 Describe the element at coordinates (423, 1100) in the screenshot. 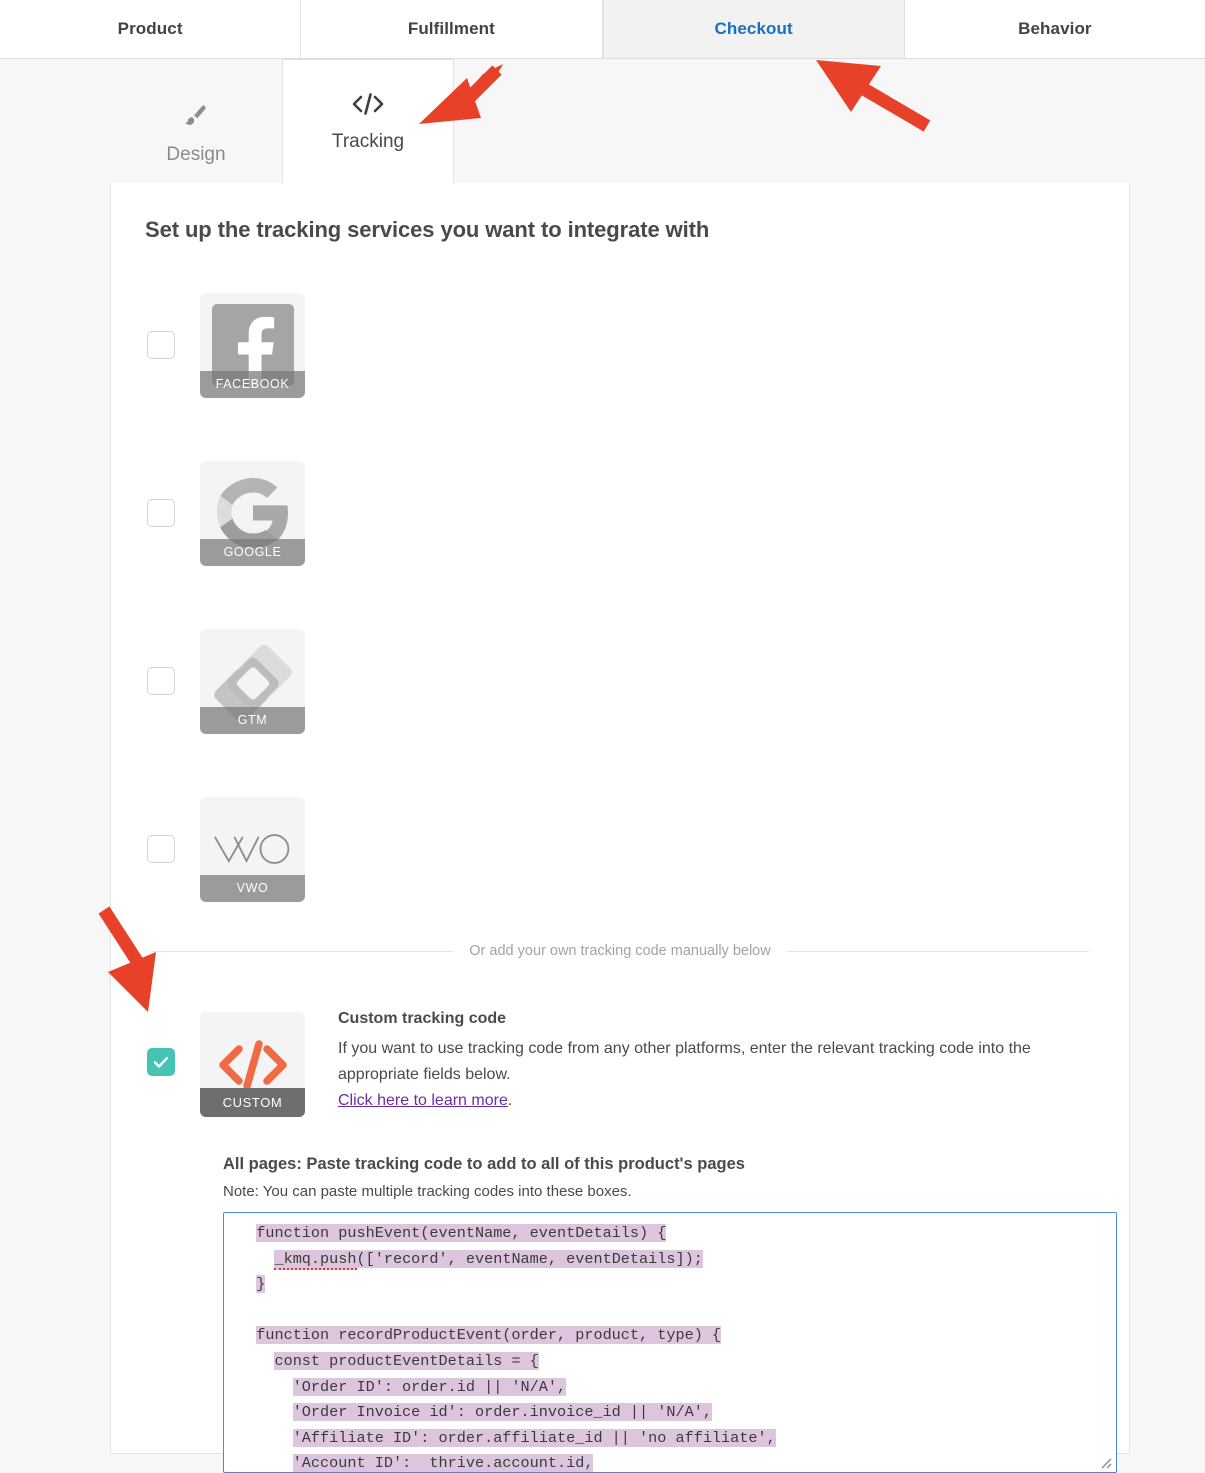

I see `learn-more-link: Click here to learn more` at that location.